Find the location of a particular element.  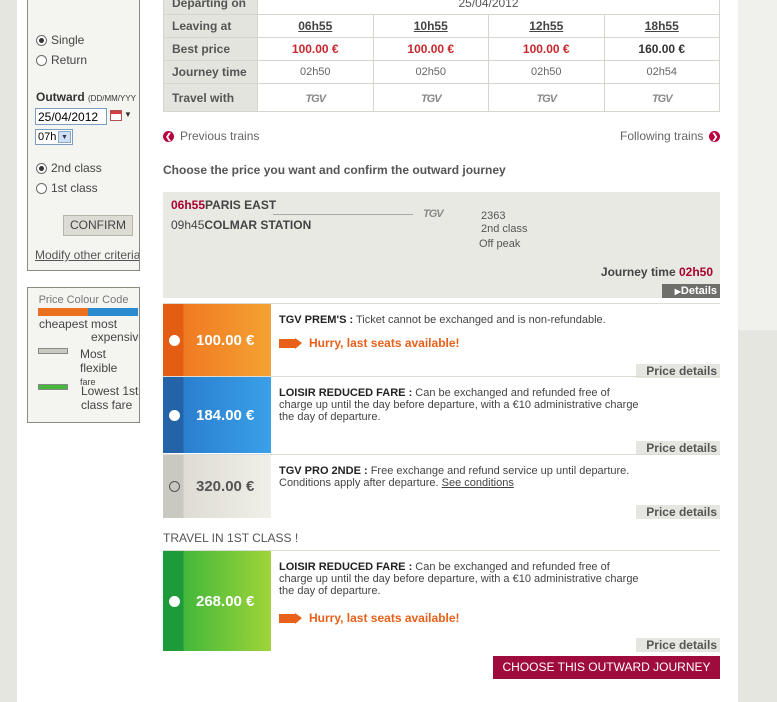

fare-name: TGV PRO 2NDE : is located at coordinates (323, 471).